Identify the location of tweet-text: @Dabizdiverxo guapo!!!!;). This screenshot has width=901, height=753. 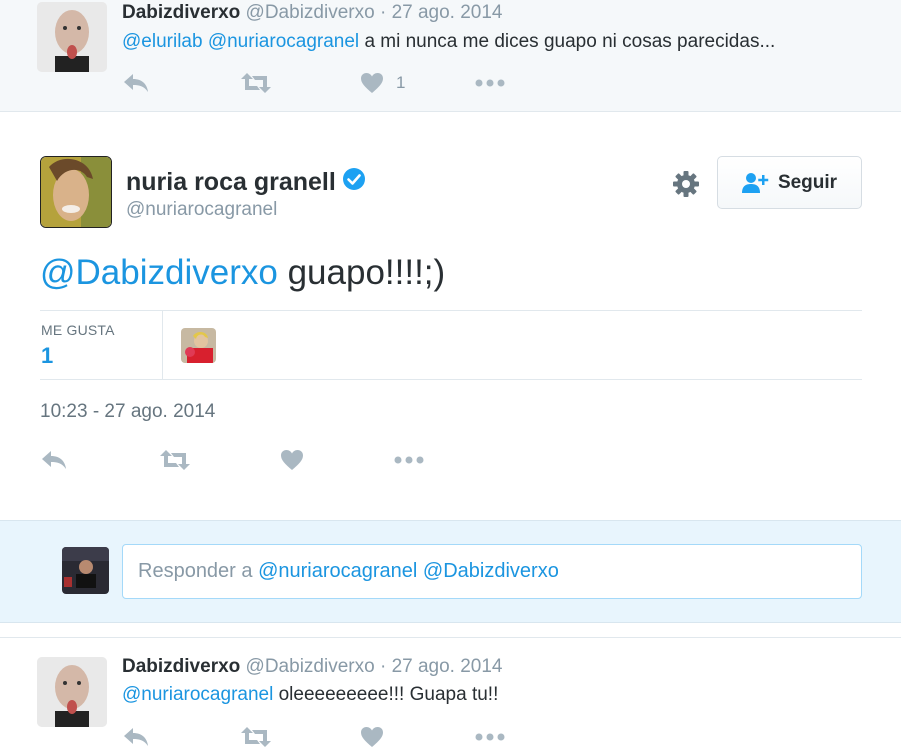
(242, 273).